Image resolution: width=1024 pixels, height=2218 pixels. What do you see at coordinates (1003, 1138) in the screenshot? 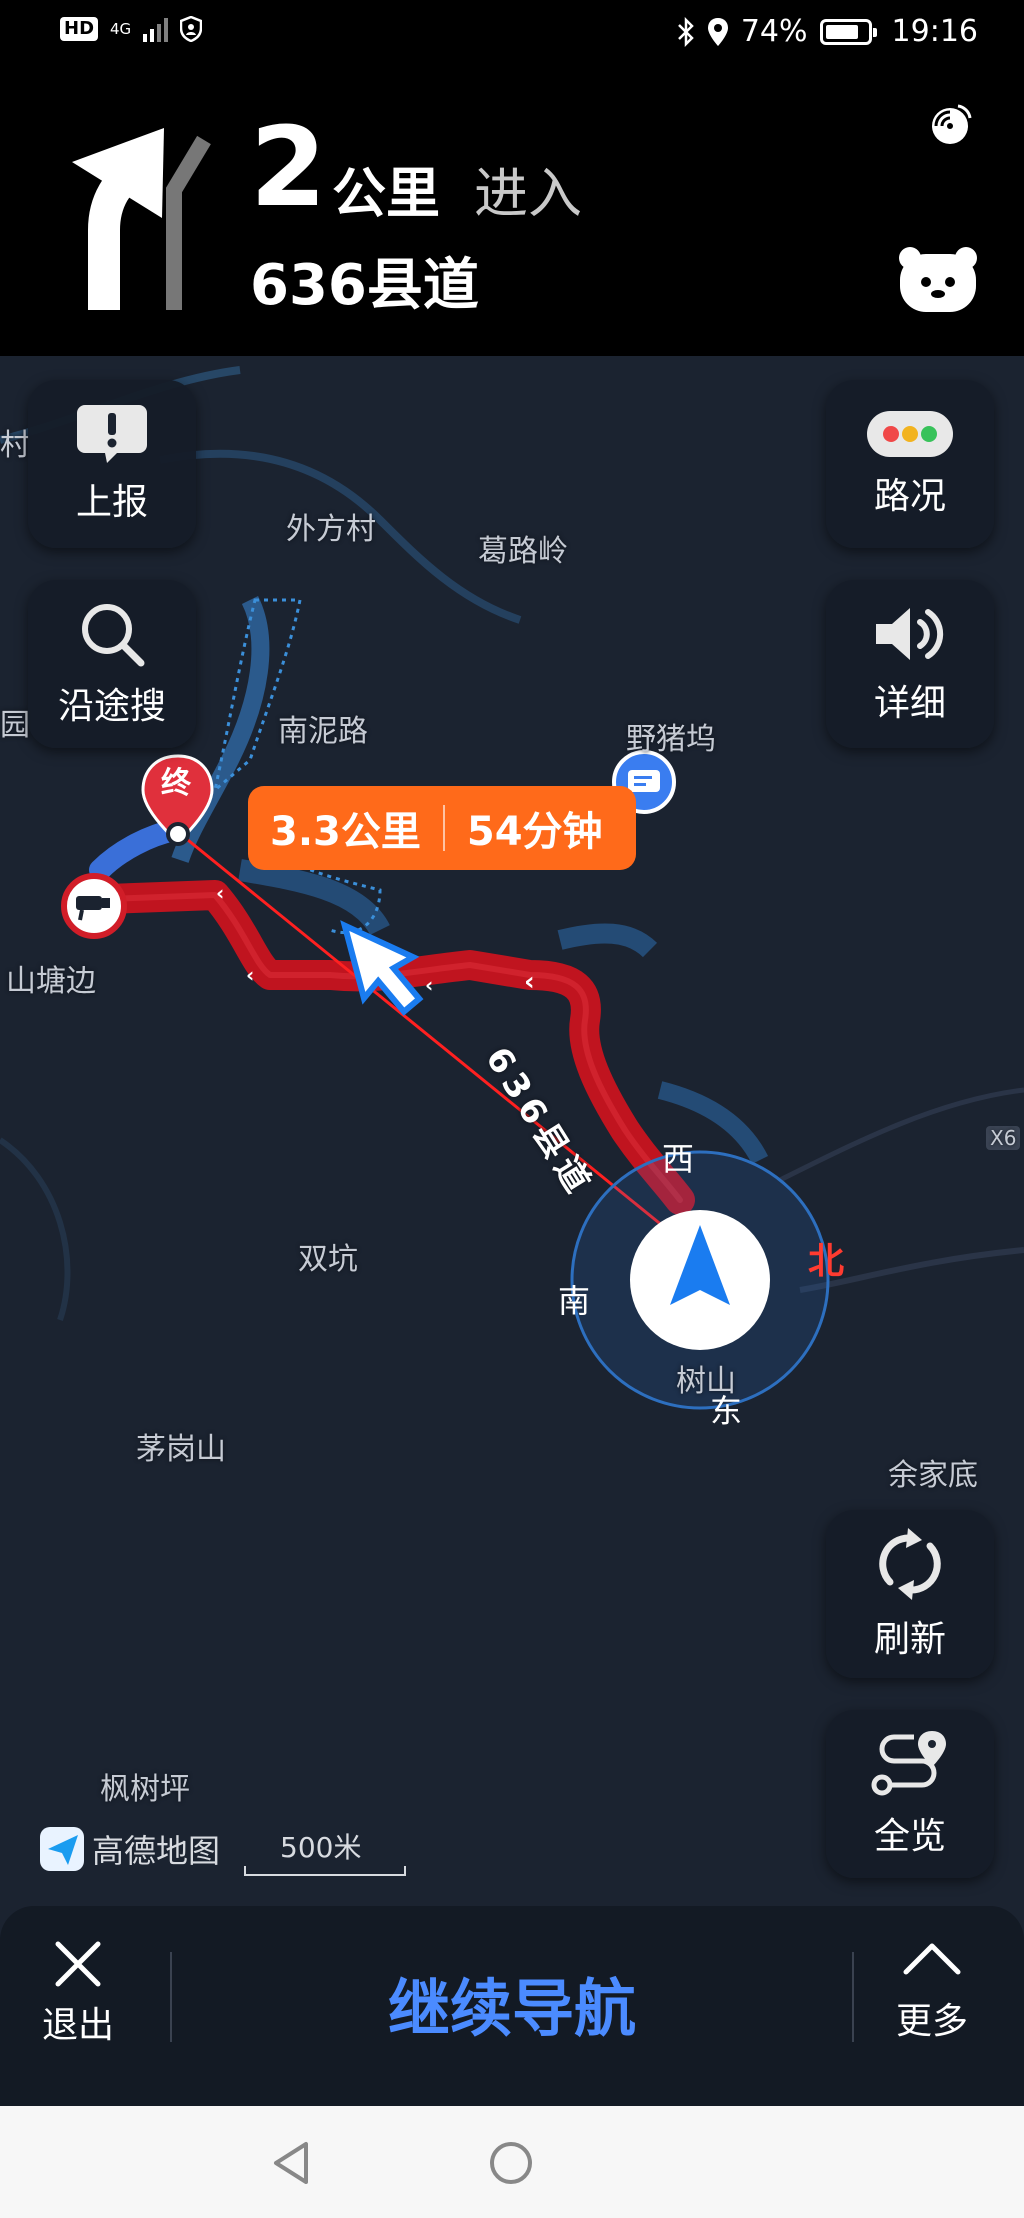
I see `road-shield-label: X6` at bounding box center [1003, 1138].